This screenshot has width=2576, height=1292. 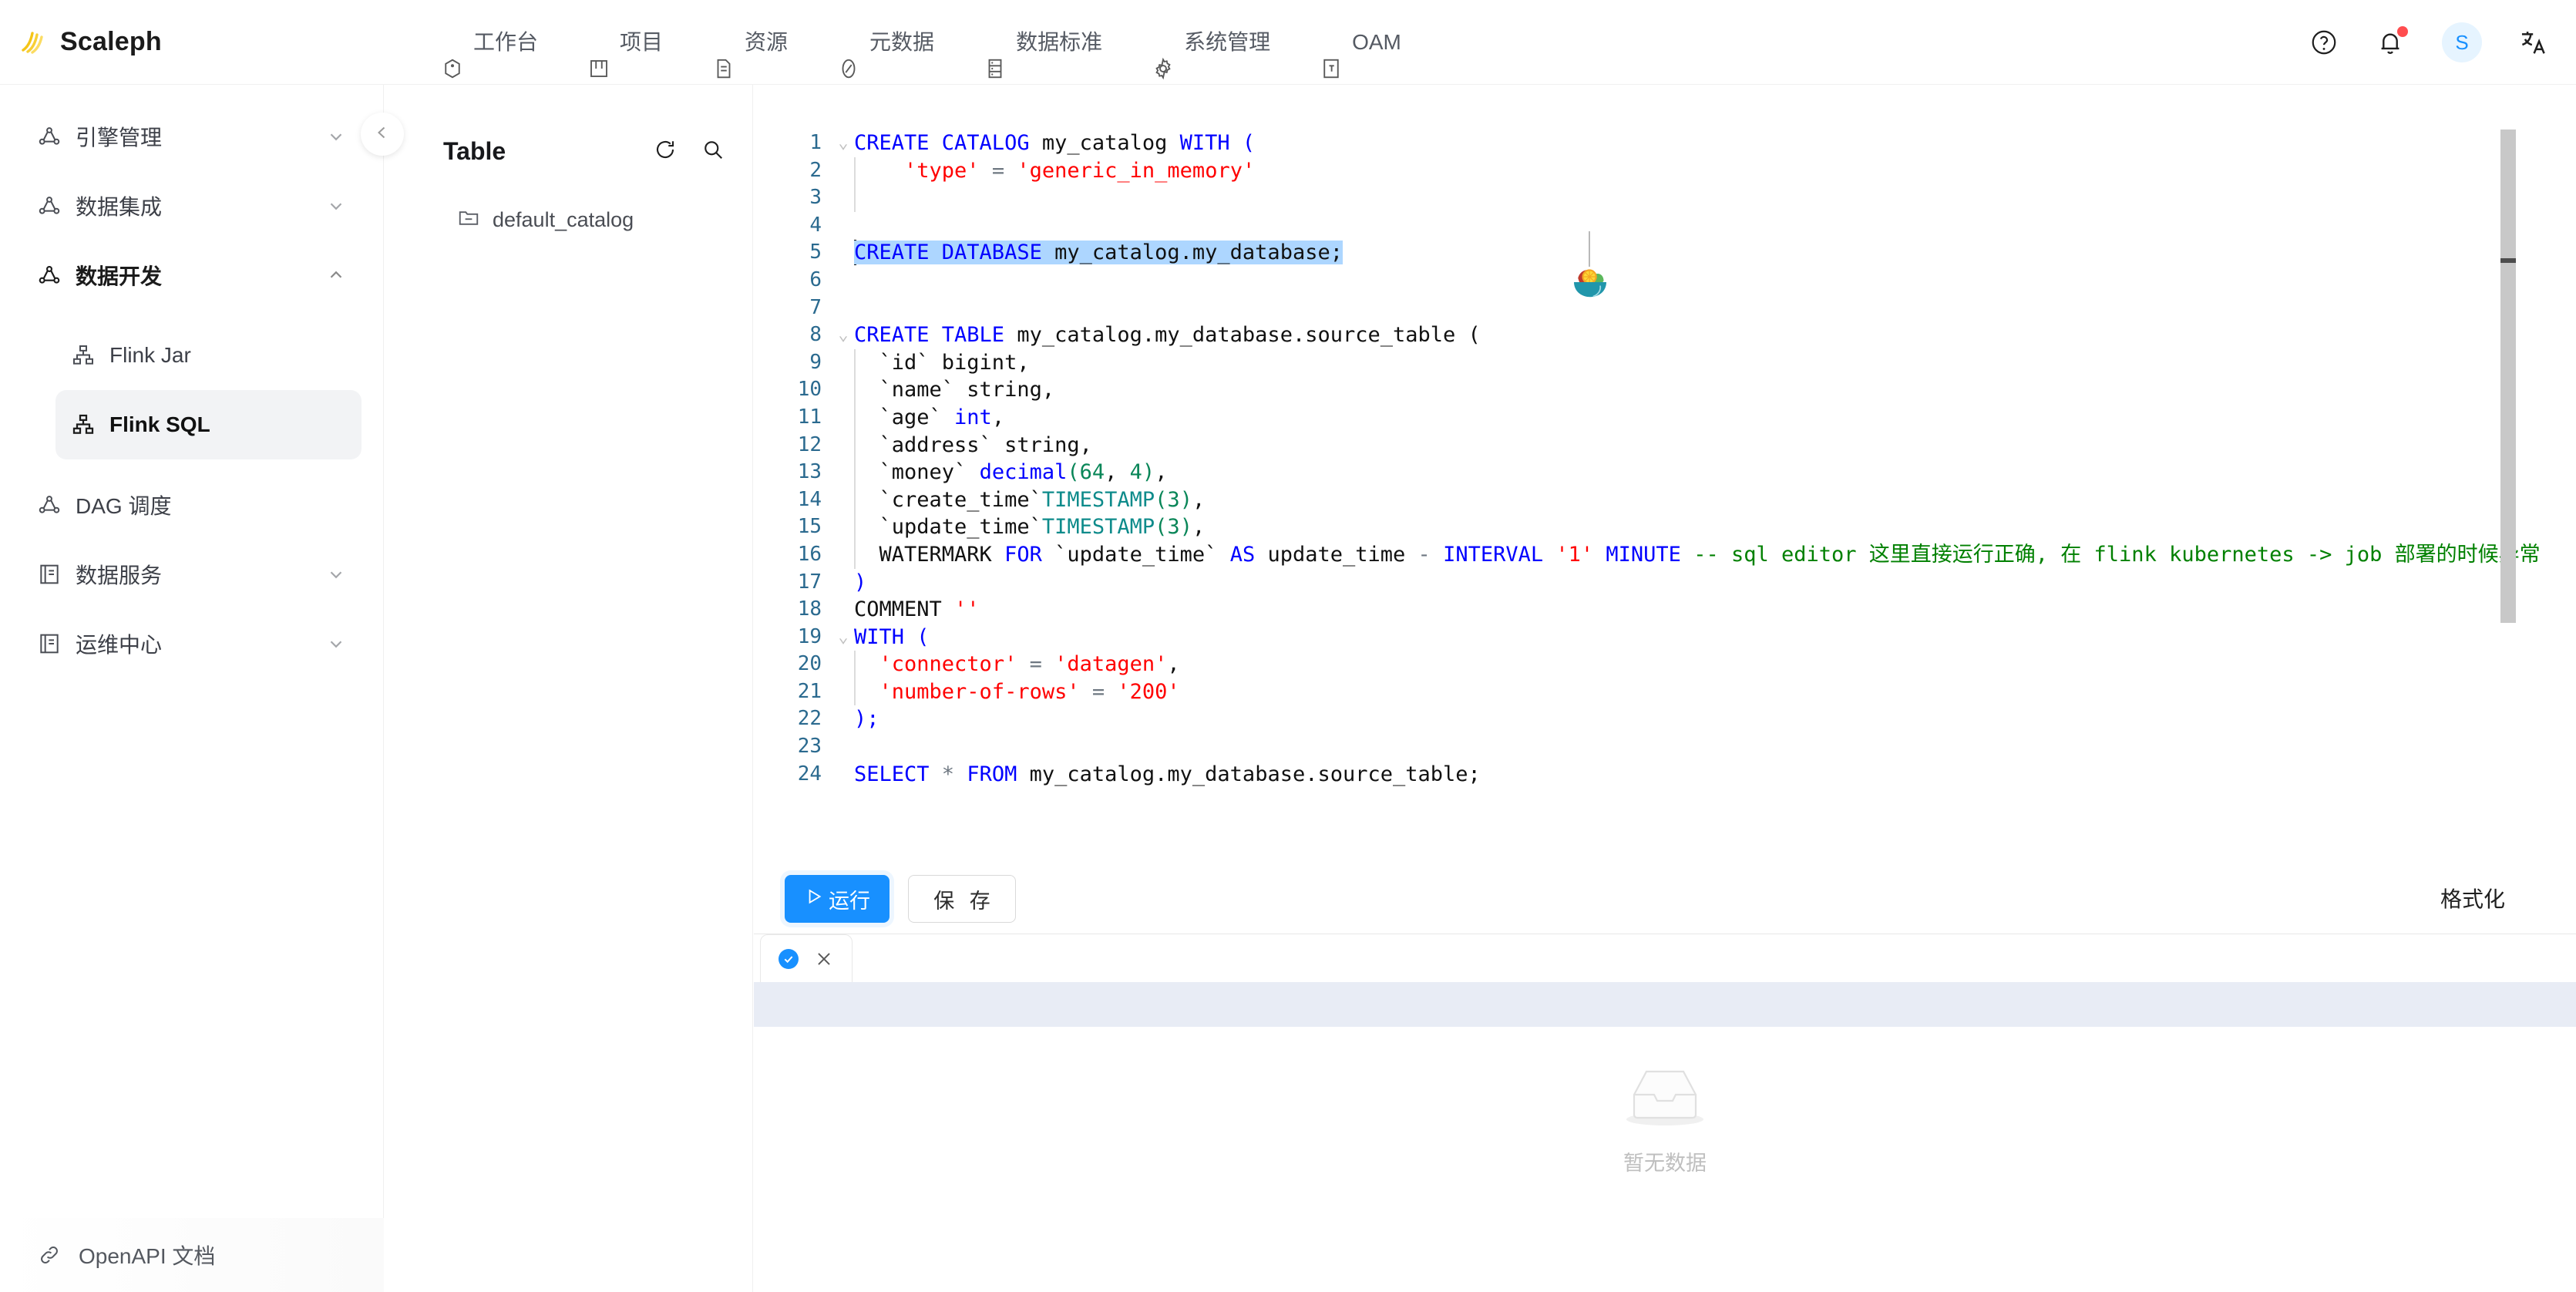 What do you see at coordinates (1030, 500) in the screenshot?
I see `code-text: `create_time`TIMESTAMP(3),` at bounding box center [1030, 500].